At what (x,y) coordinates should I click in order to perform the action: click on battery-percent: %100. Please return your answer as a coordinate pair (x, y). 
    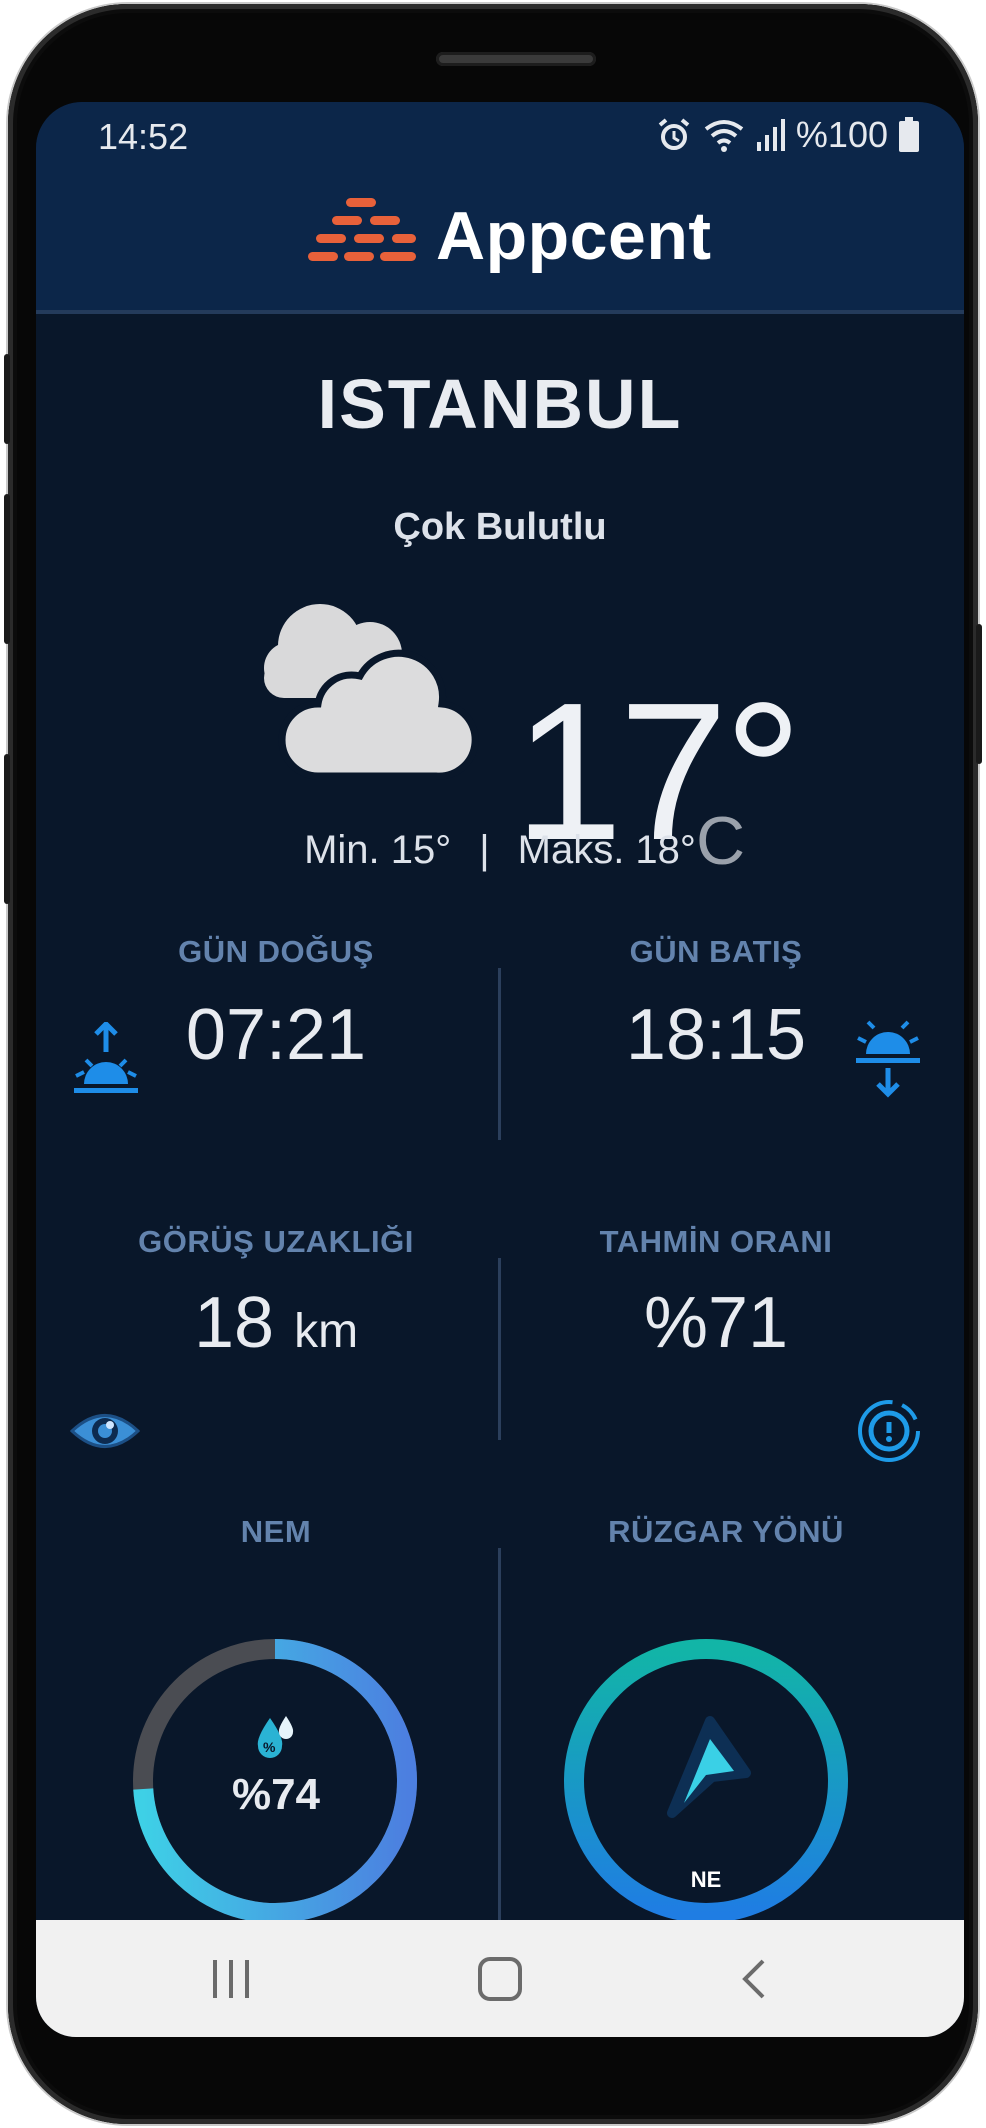
    Looking at the image, I should click on (841, 134).